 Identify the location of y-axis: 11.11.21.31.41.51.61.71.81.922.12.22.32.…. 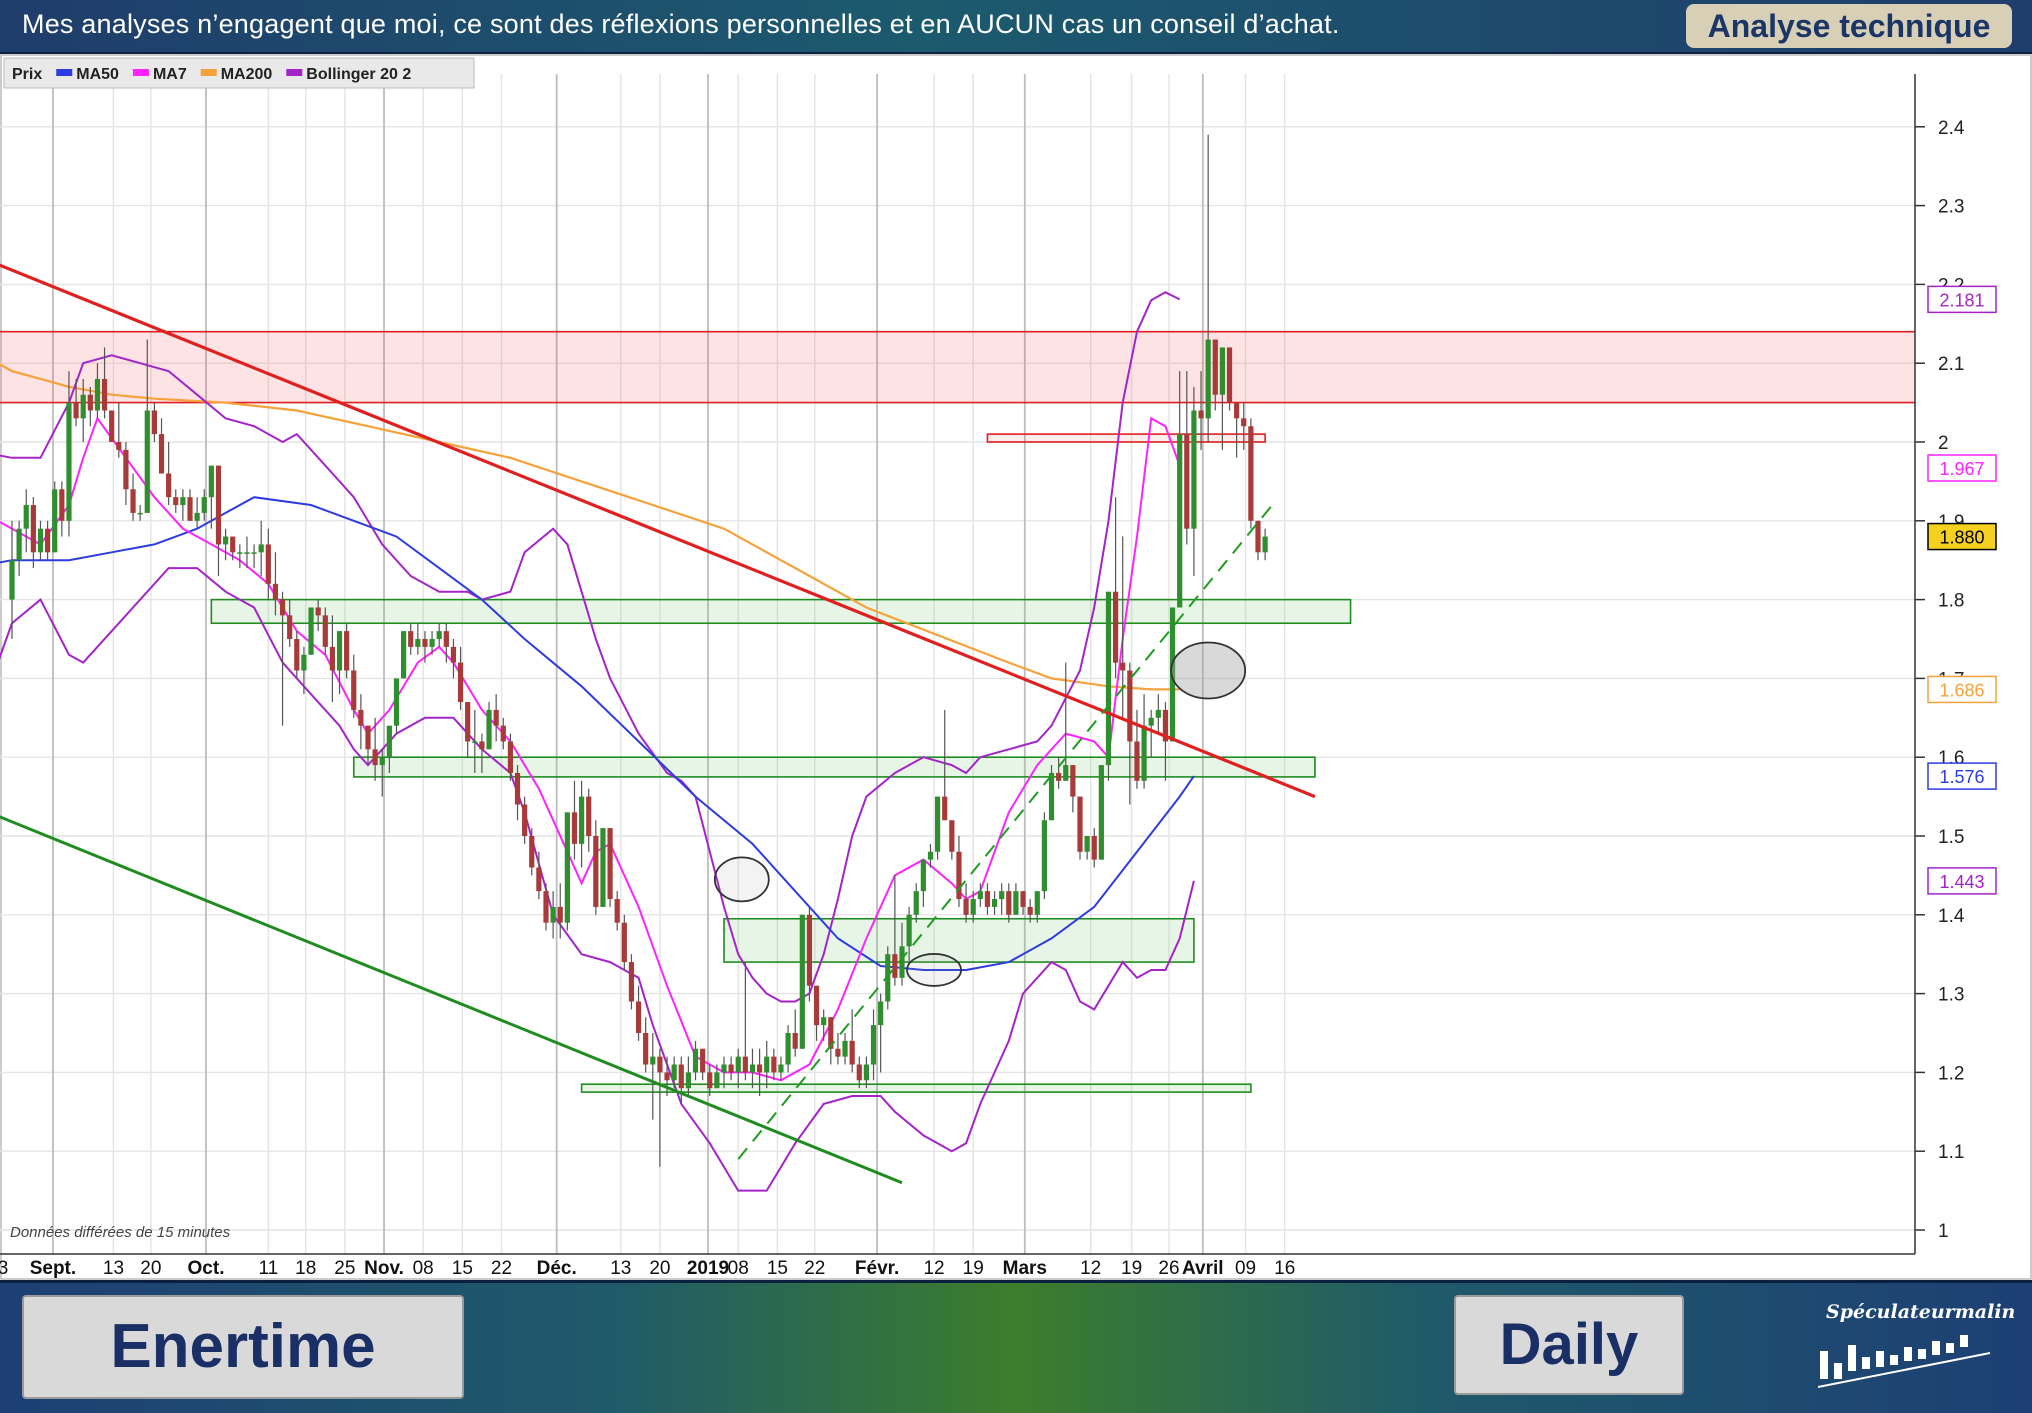
(1939, 664).